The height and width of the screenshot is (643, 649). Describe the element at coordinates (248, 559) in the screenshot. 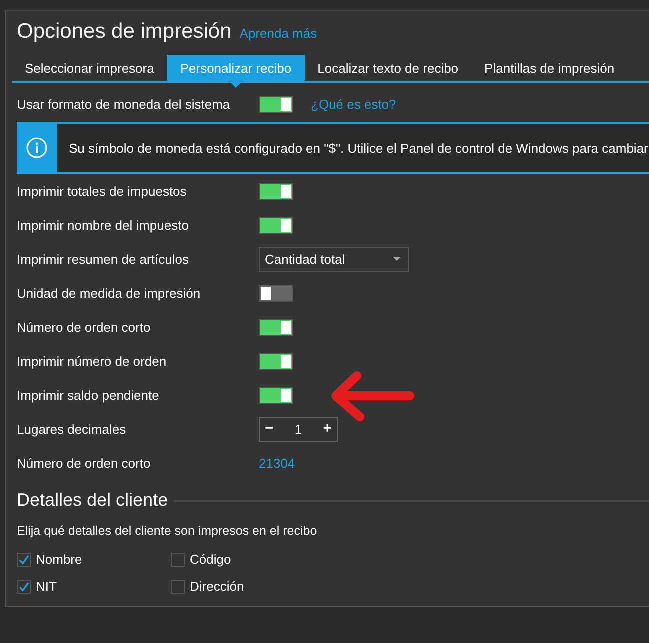

I see `checkbox-option: Código` at that location.